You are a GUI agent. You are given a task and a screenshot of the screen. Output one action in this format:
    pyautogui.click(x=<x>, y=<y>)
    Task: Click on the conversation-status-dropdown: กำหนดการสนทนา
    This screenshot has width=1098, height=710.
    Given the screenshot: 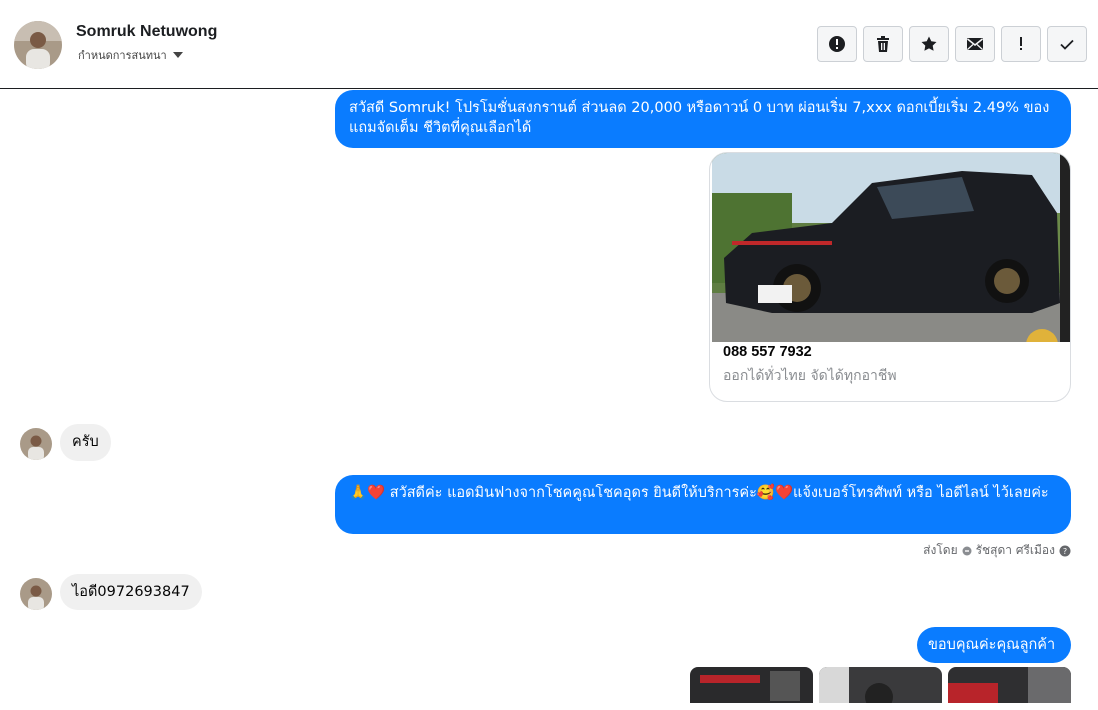 What is the action you would take?
    pyautogui.click(x=130, y=55)
    